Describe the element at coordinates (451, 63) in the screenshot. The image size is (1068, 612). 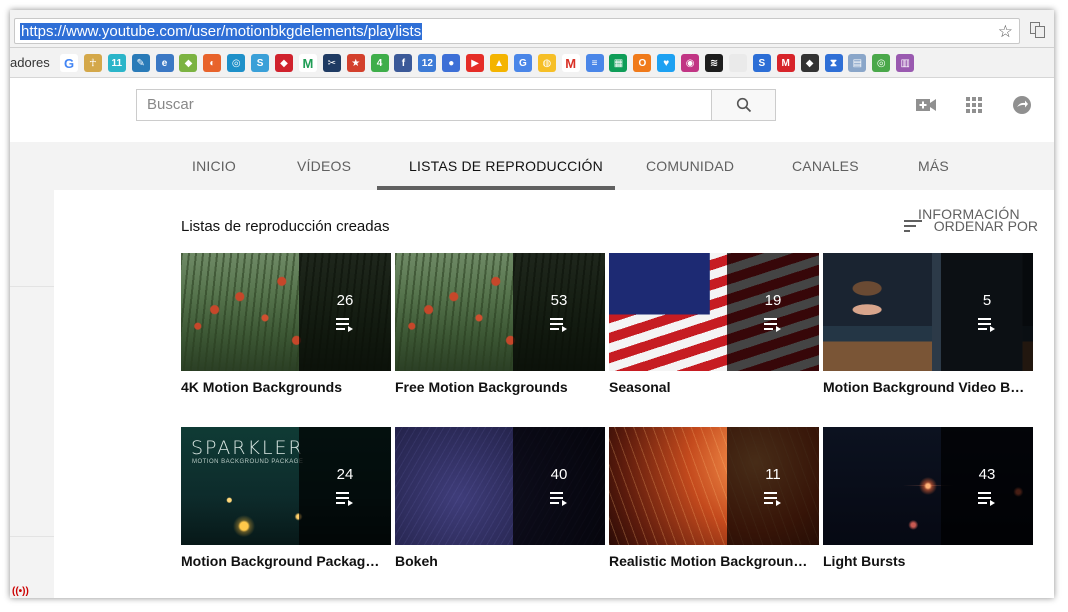
I see `contacts-icon: ●` at that location.